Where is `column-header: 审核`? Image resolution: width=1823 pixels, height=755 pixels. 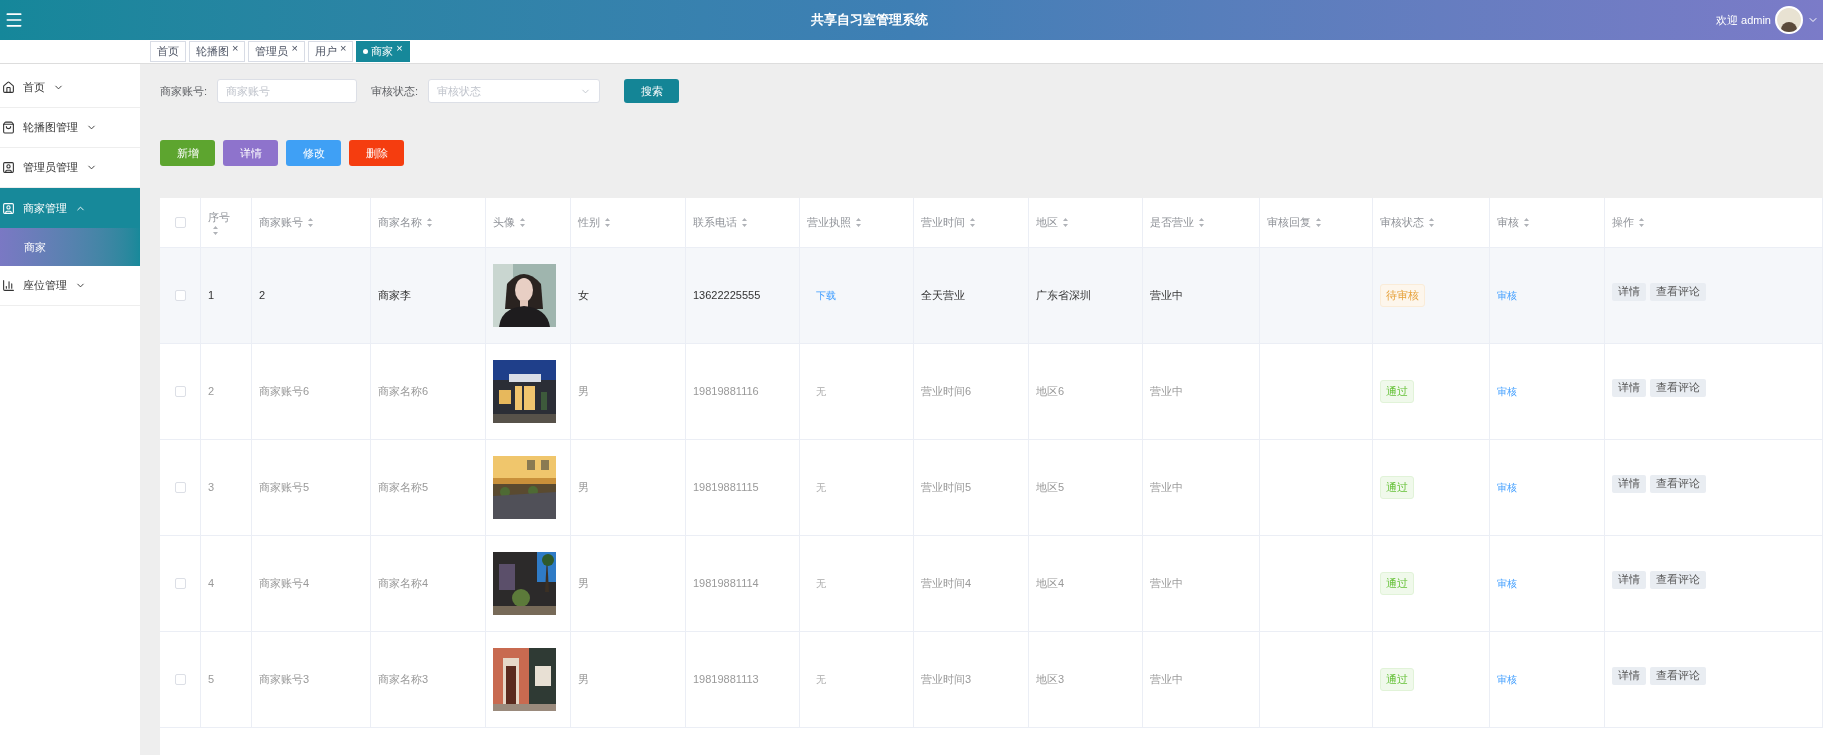
column-header: 审核 is located at coordinates (1508, 223).